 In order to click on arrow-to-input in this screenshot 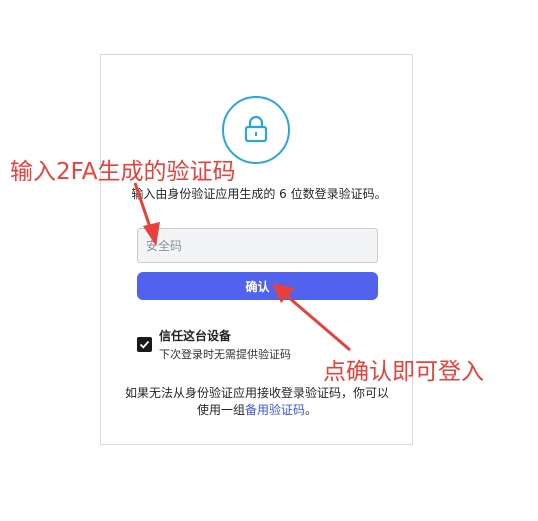, I will do `click(146, 214)`.